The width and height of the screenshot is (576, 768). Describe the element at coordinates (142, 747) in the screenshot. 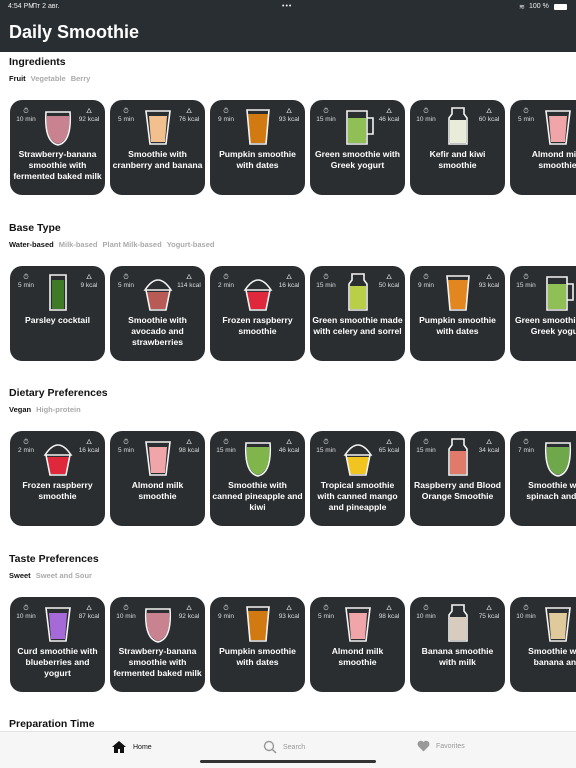

I see `tab-home-label: Home` at that location.